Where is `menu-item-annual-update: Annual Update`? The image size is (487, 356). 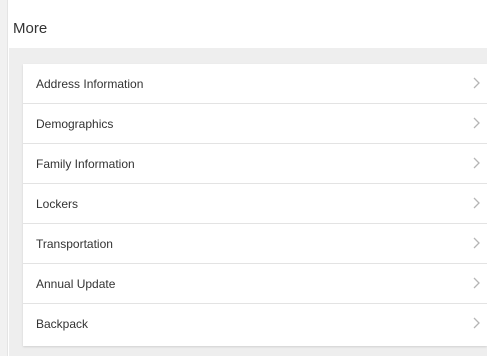 menu-item-annual-update: Annual Update is located at coordinates (255, 284).